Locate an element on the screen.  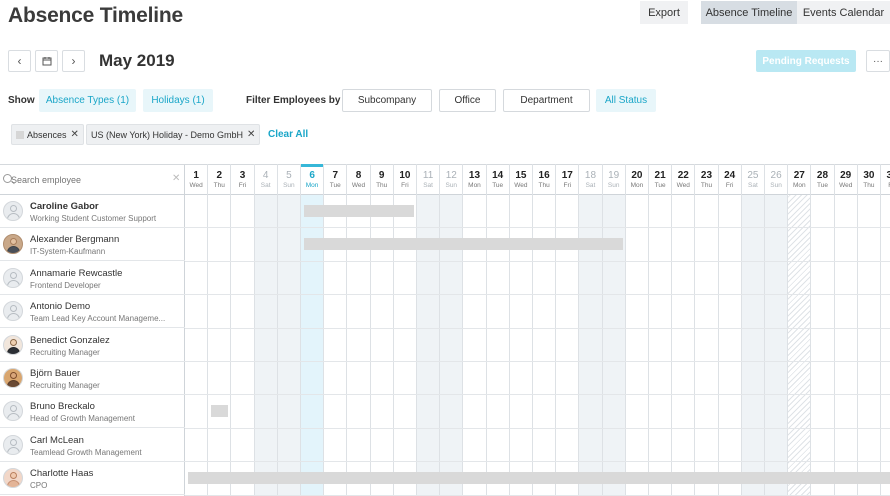
day-column: 5 Sun is located at coordinates (289, 330).